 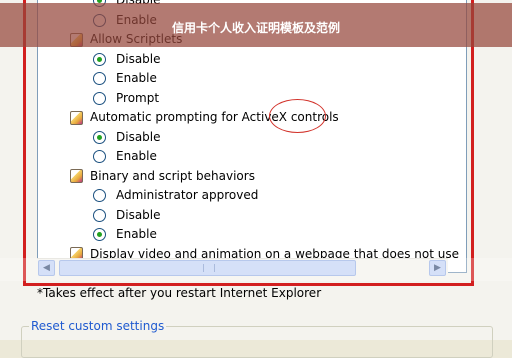 What do you see at coordinates (138, 97) in the screenshot?
I see `option-label: Prompt` at bounding box center [138, 97].